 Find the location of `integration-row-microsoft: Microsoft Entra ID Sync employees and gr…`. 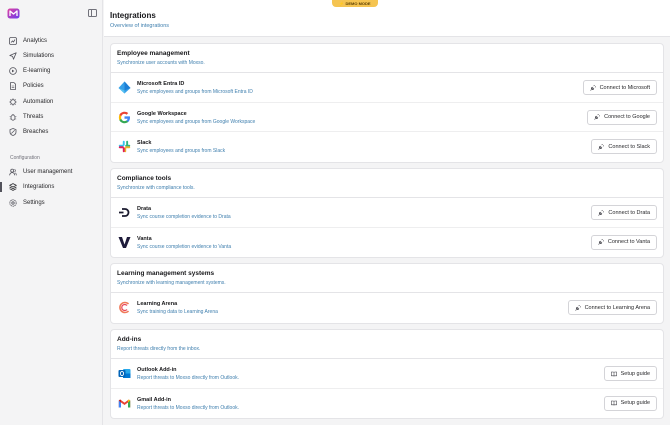

integration-row-microsoft: Microsoft Entra ID Sync employees and gr… is located at coordinates (387, 88).